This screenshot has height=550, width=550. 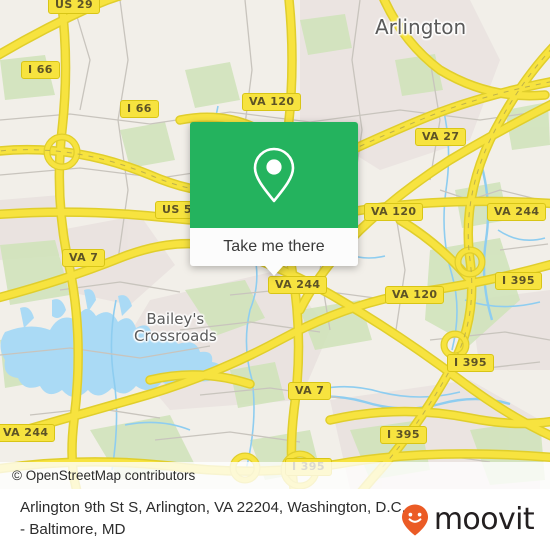 What do you see at coordinates (484, 519) in the screenshot?
I see `moovit-wordmark: moovit` at bounding box center [484, 519].